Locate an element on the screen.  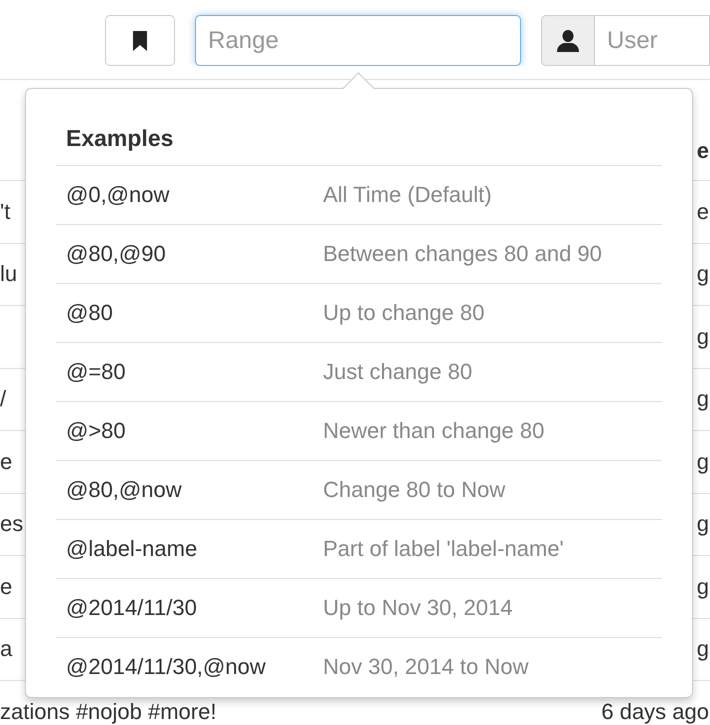
range-example: @label-name is located at coordinates (132, 549).